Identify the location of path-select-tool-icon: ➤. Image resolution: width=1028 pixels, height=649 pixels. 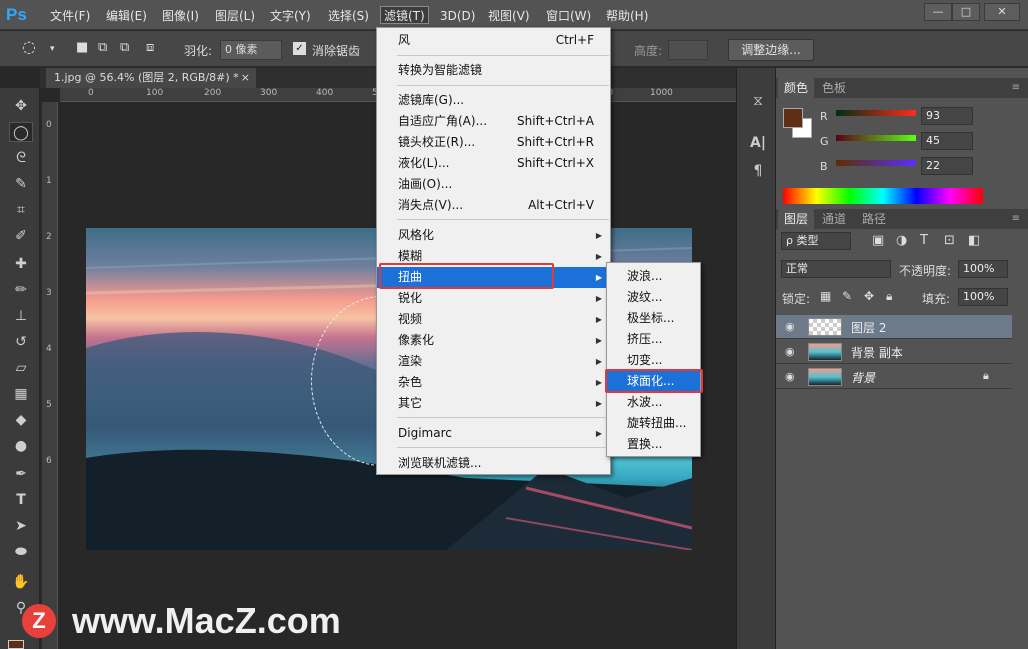
(21, 526).